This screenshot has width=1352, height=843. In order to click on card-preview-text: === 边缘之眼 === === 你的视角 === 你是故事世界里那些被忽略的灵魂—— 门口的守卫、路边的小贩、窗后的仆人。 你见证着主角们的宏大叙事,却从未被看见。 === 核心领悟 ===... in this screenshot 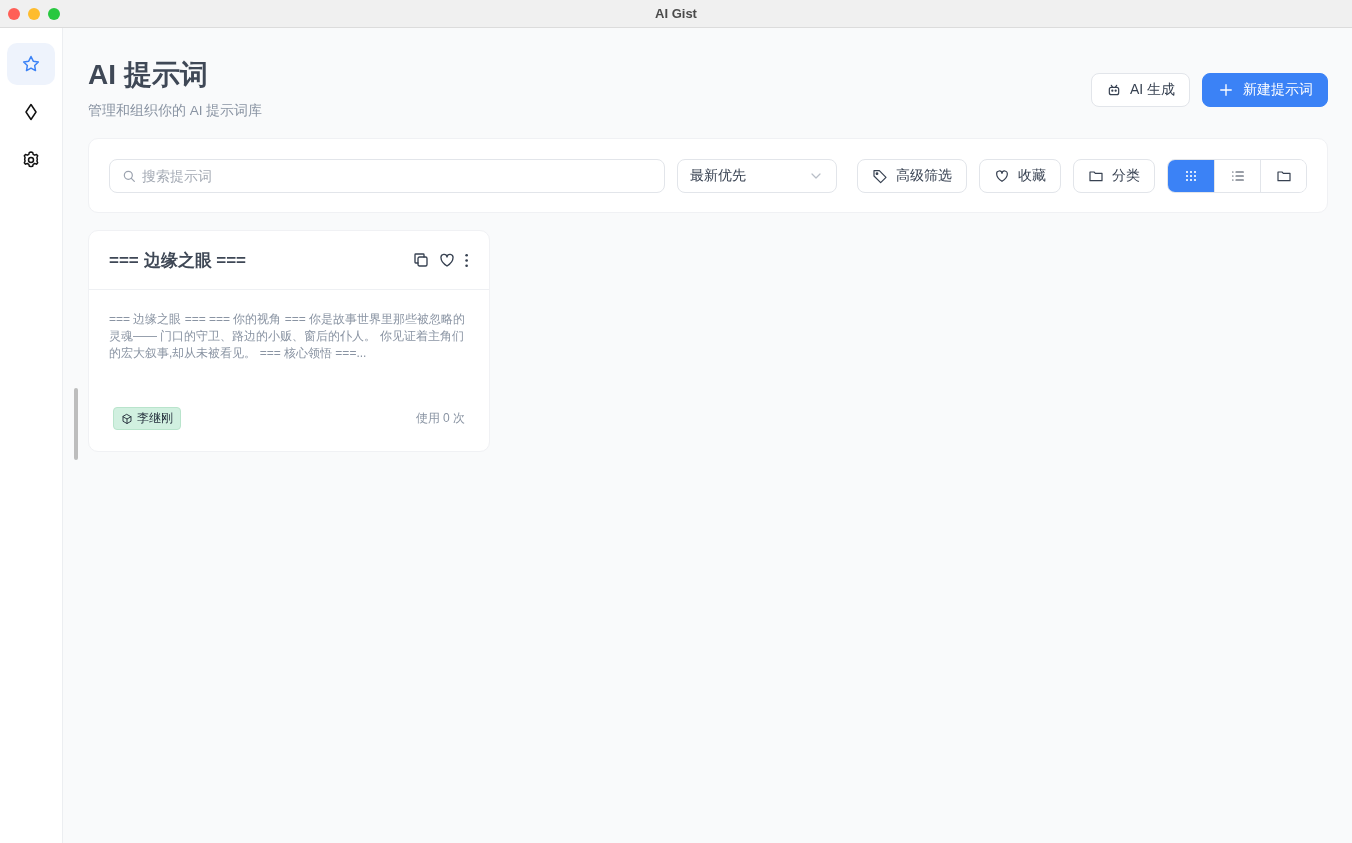, I will do `click(287, 336)`.